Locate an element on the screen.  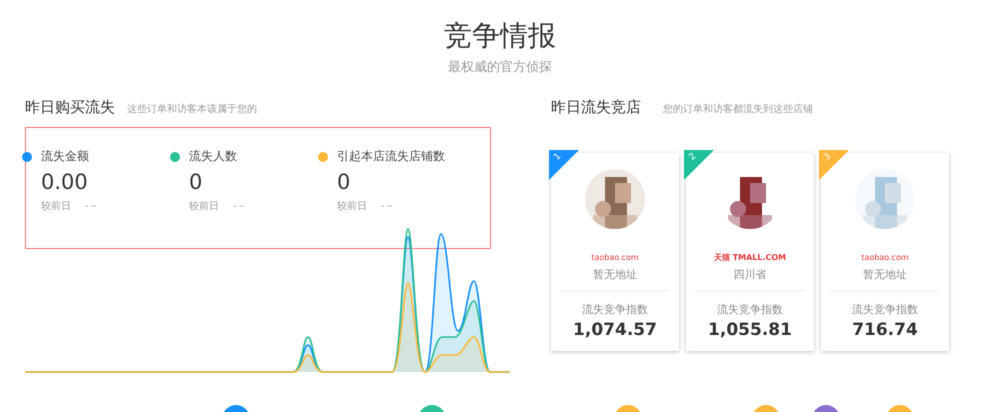
store-address: 四川省 is located at coordinates (750, 274).